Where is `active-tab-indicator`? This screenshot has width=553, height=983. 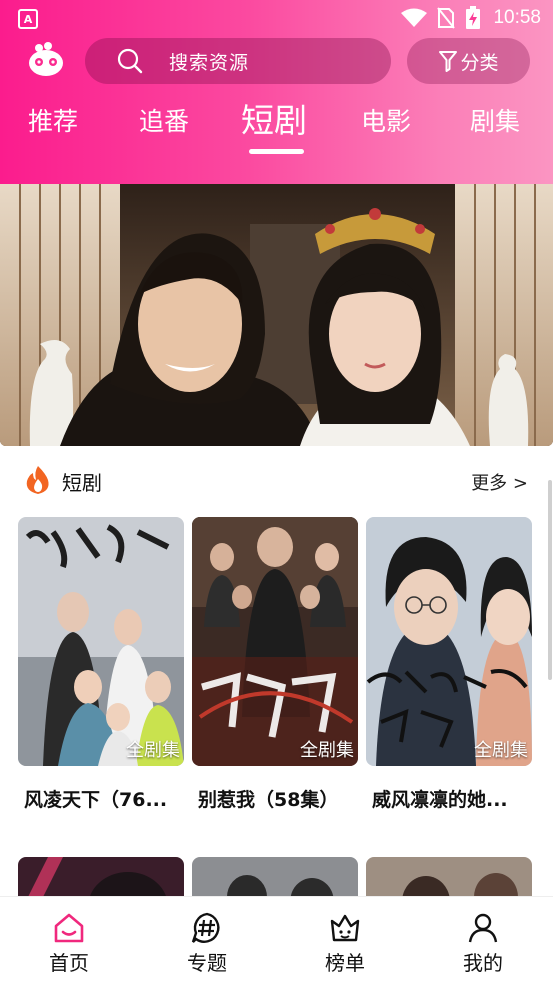 active-tab-indicator is located at coordinates (276, 151).